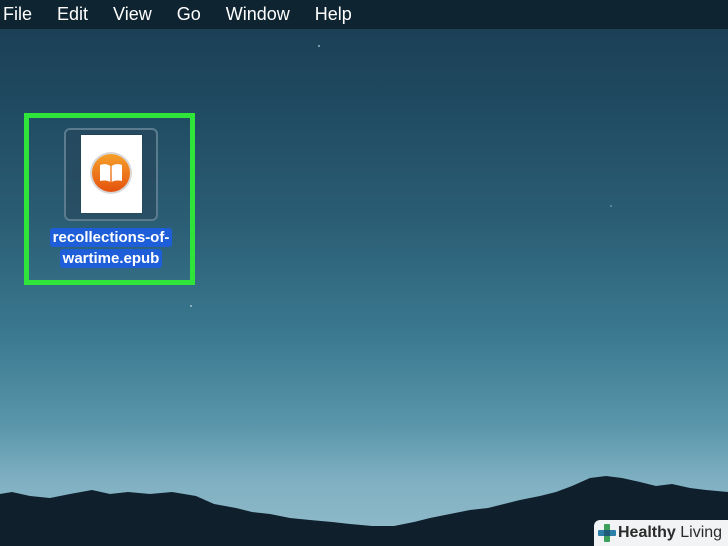 This screenshot has width=728, height=546. I want to click on watermark: Healthy Living, so click(661, 533).